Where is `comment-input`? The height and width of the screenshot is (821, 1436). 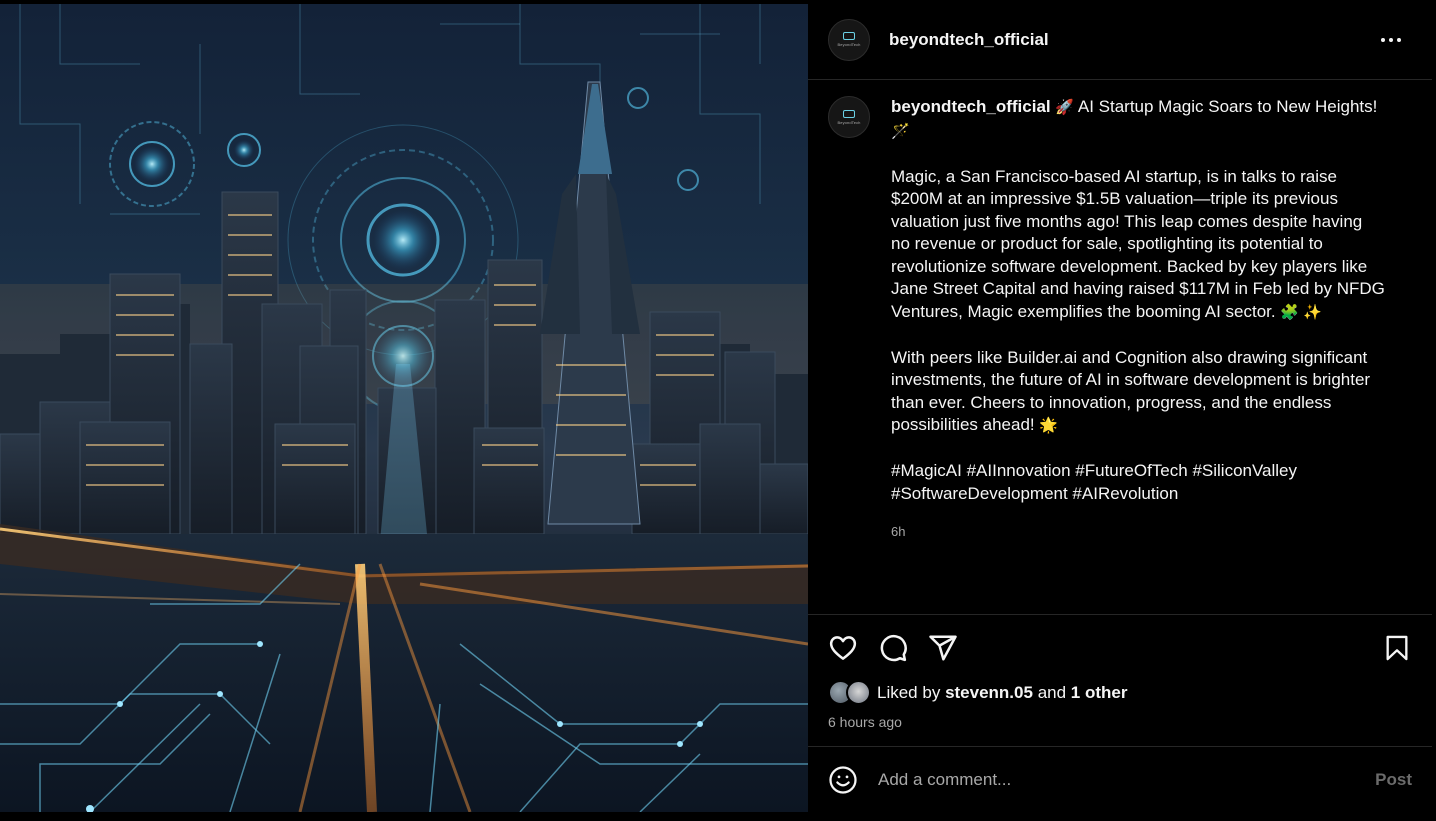
comment-input is located at coordinates (1121, 779).